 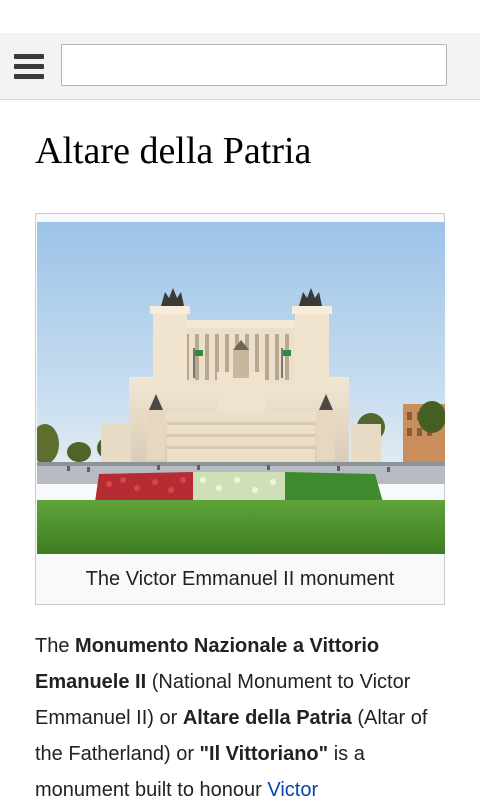 I want to click on intro-text: The, so click(x=55, y=646).